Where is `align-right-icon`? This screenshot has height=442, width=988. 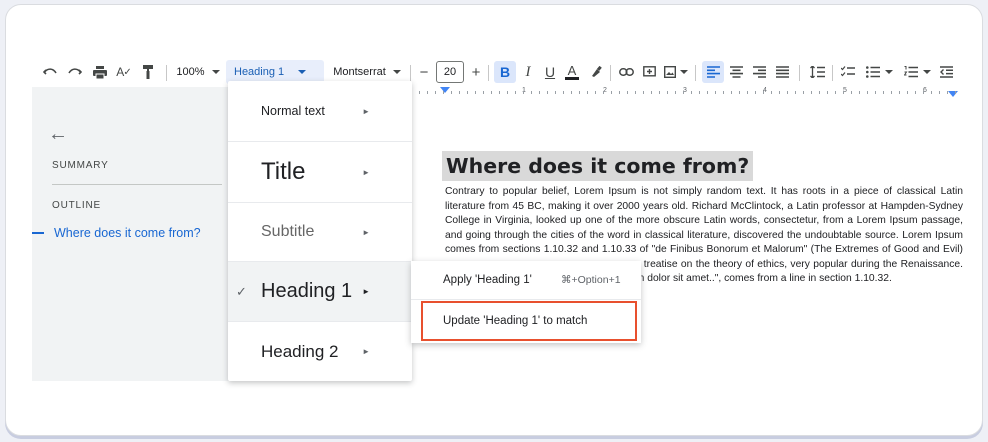
align-right-icon is located at coordinates (759, 72).